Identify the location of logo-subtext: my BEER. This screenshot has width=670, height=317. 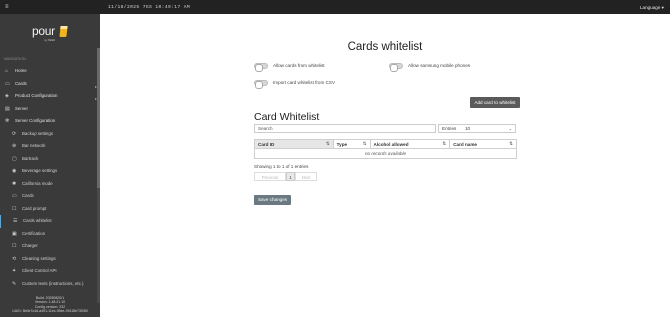
(50, 40).